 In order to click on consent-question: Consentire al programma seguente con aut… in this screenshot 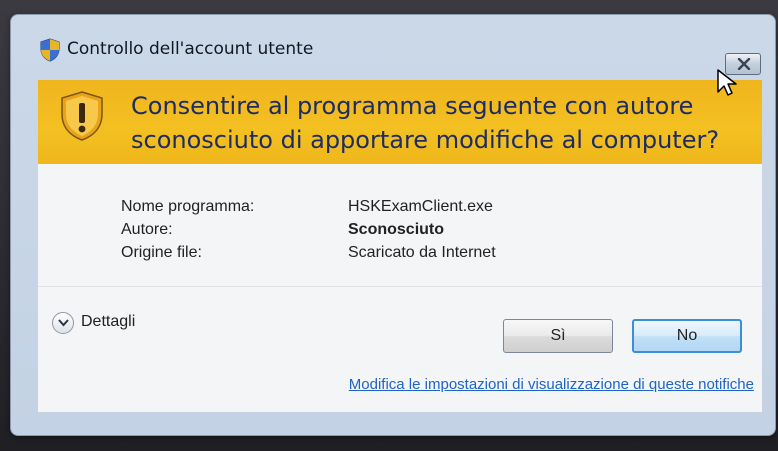, I will do `click(425, 123)`.